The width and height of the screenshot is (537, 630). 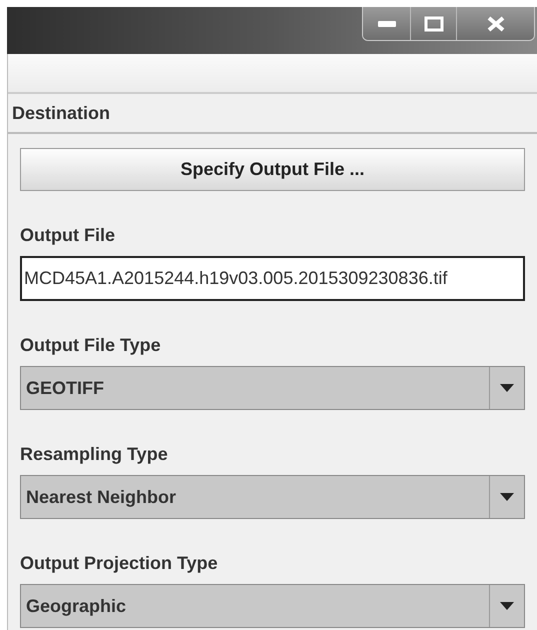 I want to click on dropdown: GEOTIFF, so click(x=272, y=388).